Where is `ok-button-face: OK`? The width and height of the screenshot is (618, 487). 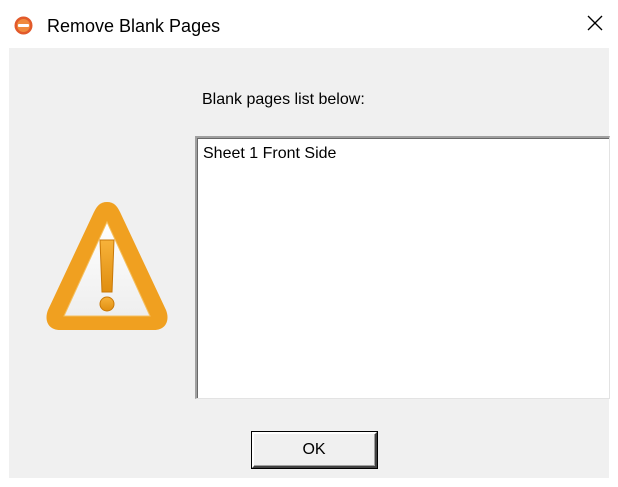
ok-button-face: OK is located at coordinates (314, 450).